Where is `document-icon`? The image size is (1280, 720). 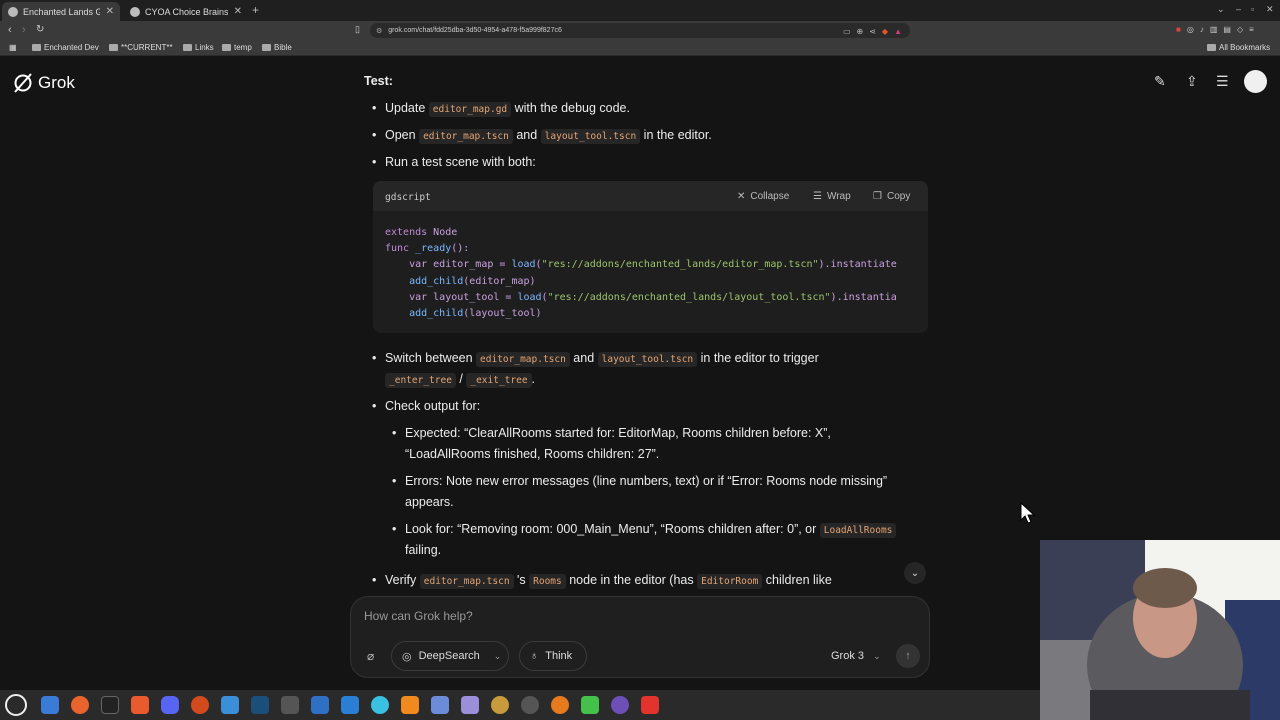 document-icon is located at coordinates (350, 705).